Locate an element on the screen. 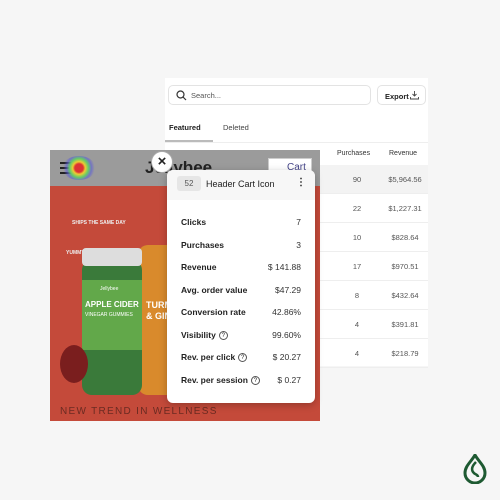 This screenshot has width=500, height=500. cell-purchases: 17 is located at coordinates (357, 266).